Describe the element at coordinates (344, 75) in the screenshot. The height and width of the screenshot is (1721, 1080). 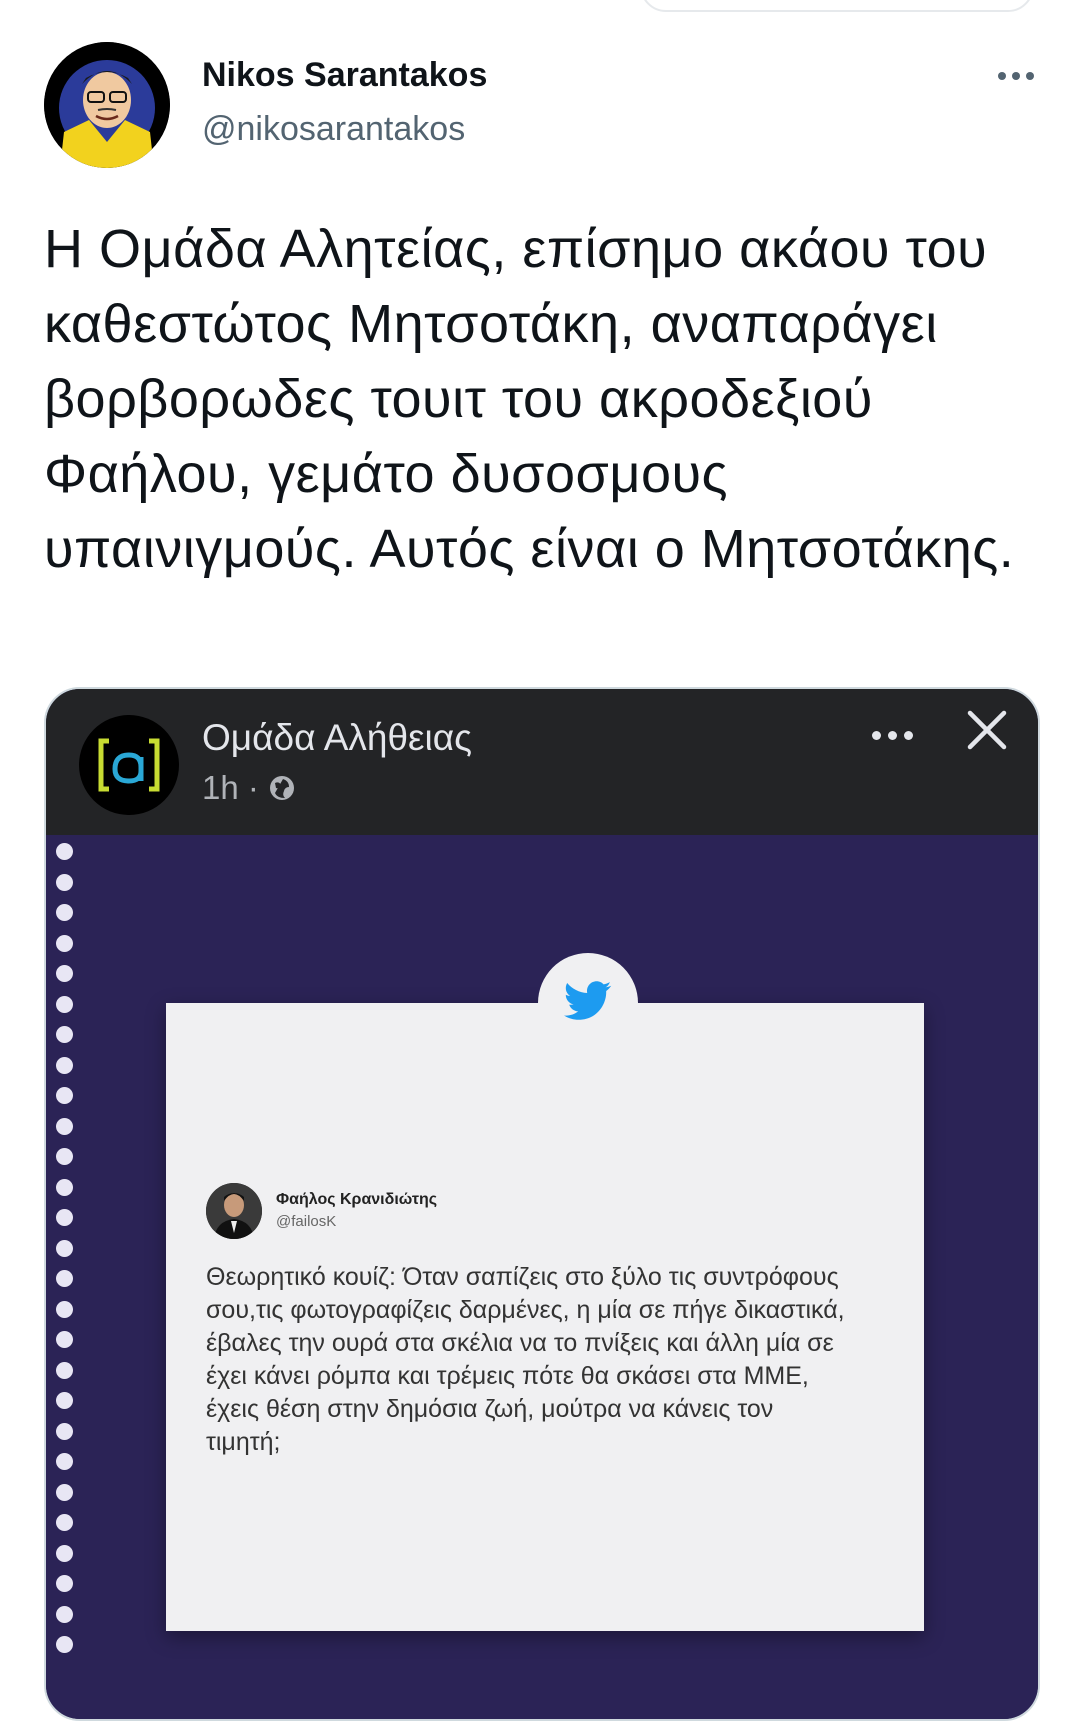
I see `author-name: Nikos Sarantakos` at that location.